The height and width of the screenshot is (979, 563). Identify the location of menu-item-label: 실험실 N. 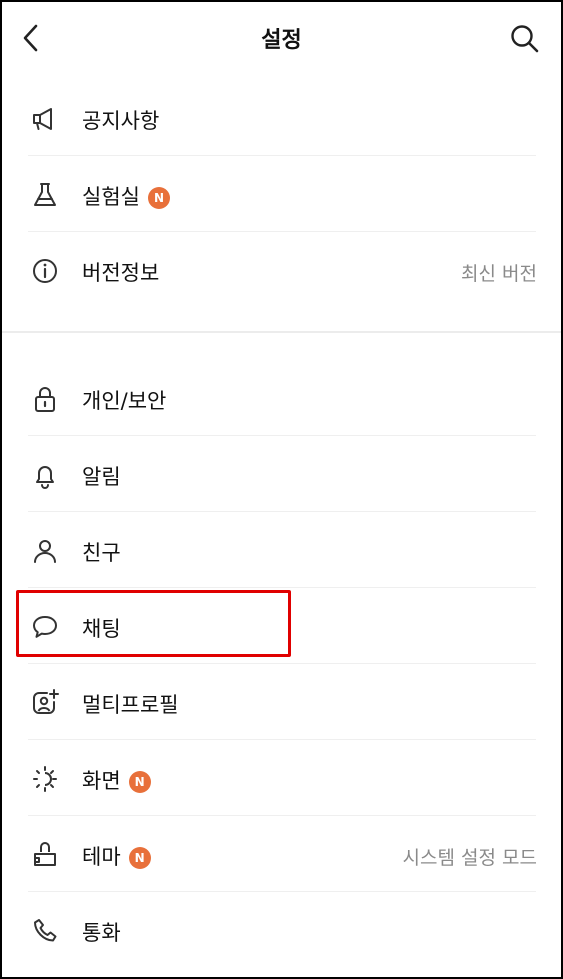
(126, 196).